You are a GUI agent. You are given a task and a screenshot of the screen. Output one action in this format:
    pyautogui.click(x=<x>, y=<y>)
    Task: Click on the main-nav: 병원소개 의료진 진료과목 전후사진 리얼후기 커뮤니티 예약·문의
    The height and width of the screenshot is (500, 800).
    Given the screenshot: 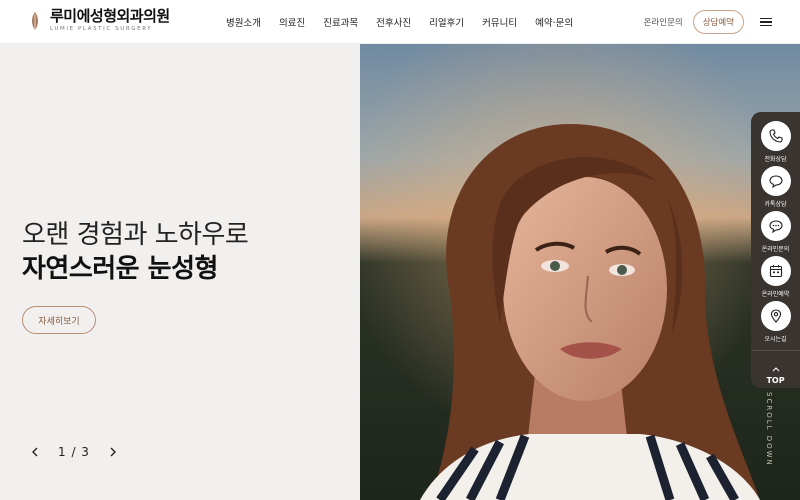 What is the action you would take?
    pyautogui.click(x=408, y=22)
    